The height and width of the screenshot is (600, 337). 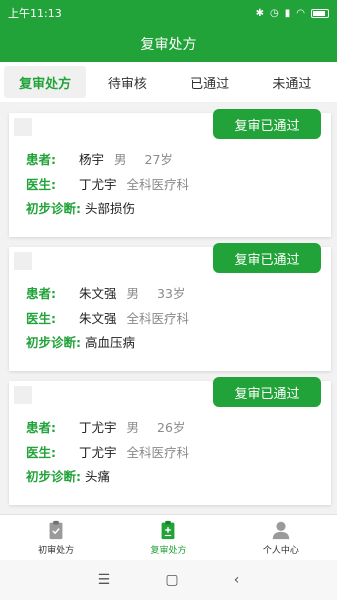 What do you see at coordinates (171, 580) in the screenshot?
I see `home-icon: ▢` at bounding box center [171, 580].